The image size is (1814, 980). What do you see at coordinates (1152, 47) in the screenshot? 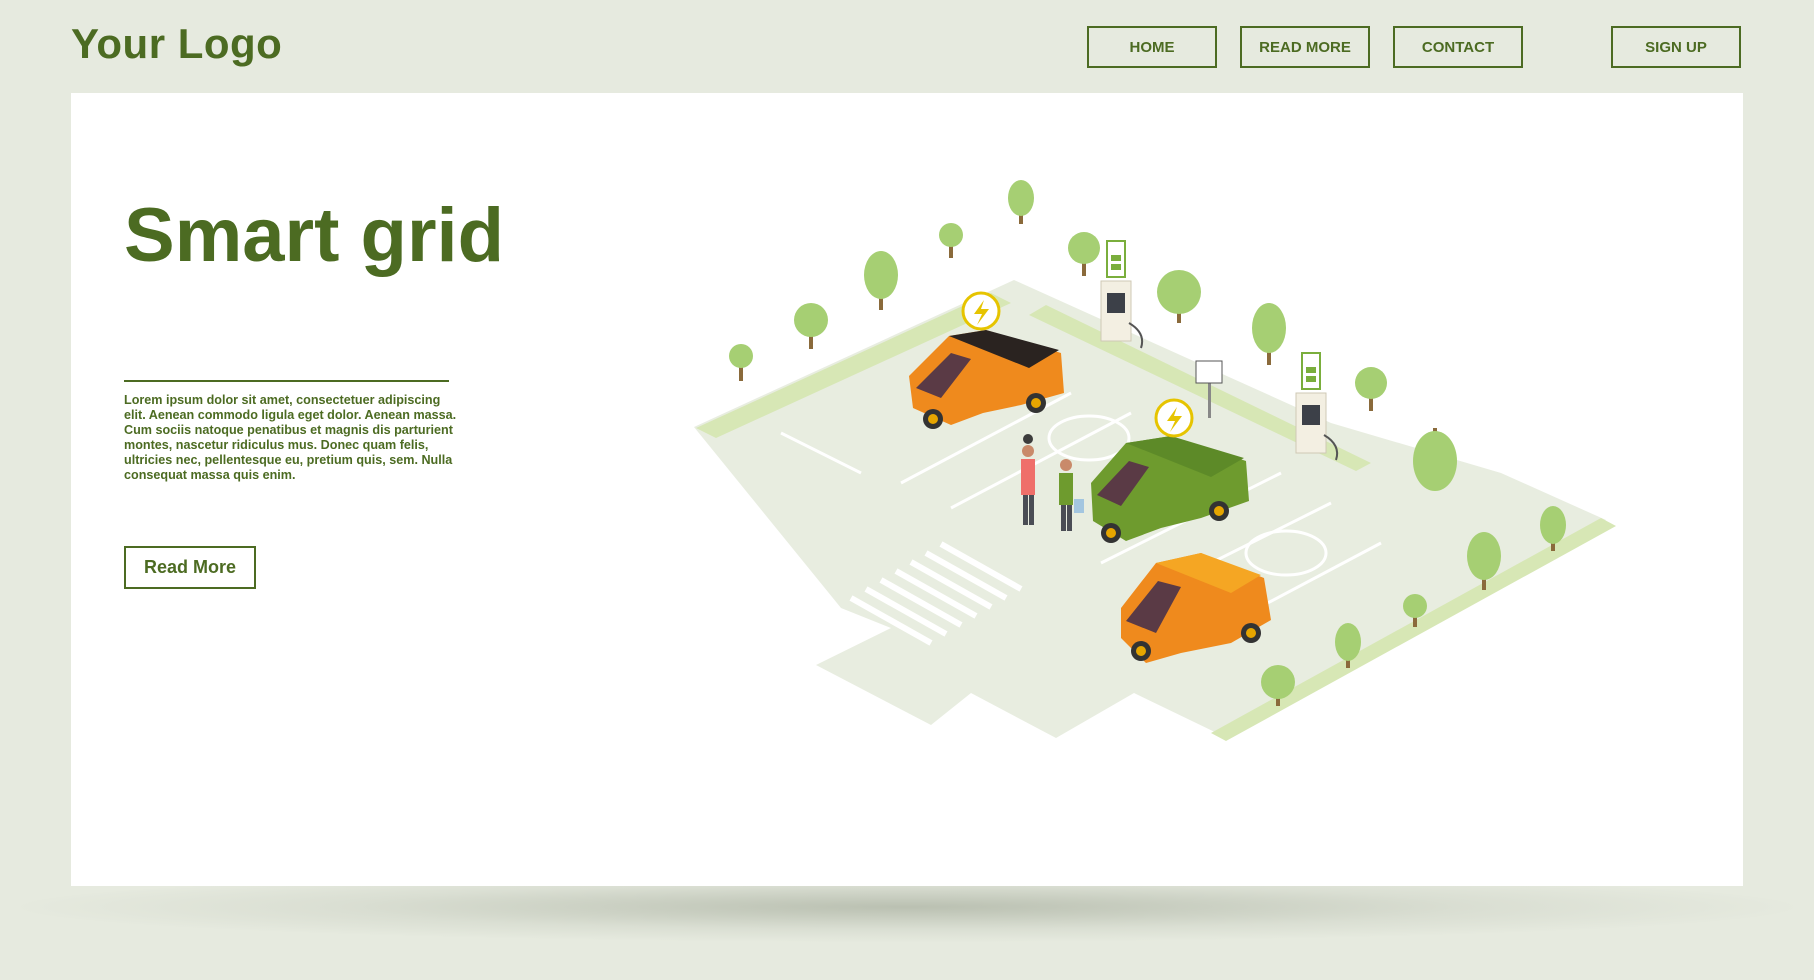
I see `nav-home-button: HOME` at bounding box center [1152, 47].